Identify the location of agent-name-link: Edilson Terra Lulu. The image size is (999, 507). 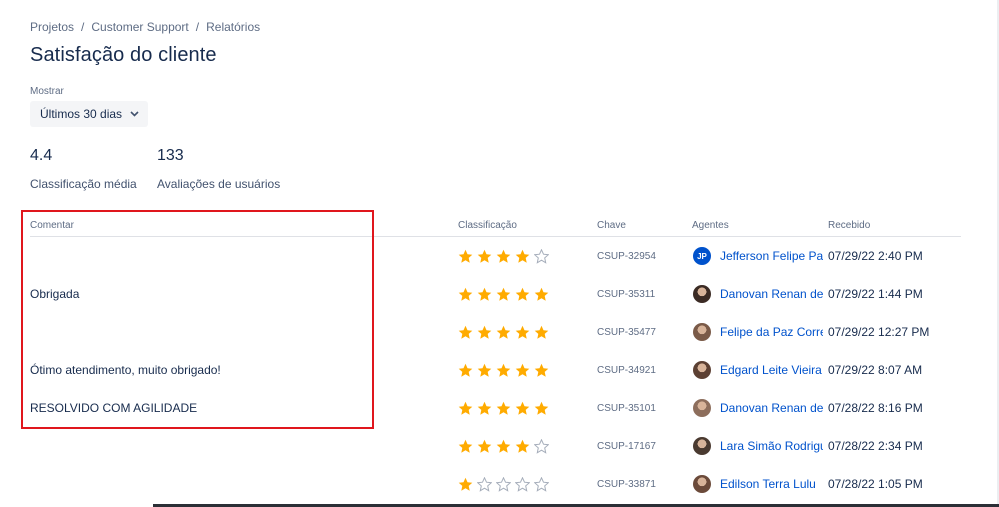
(768, 484).